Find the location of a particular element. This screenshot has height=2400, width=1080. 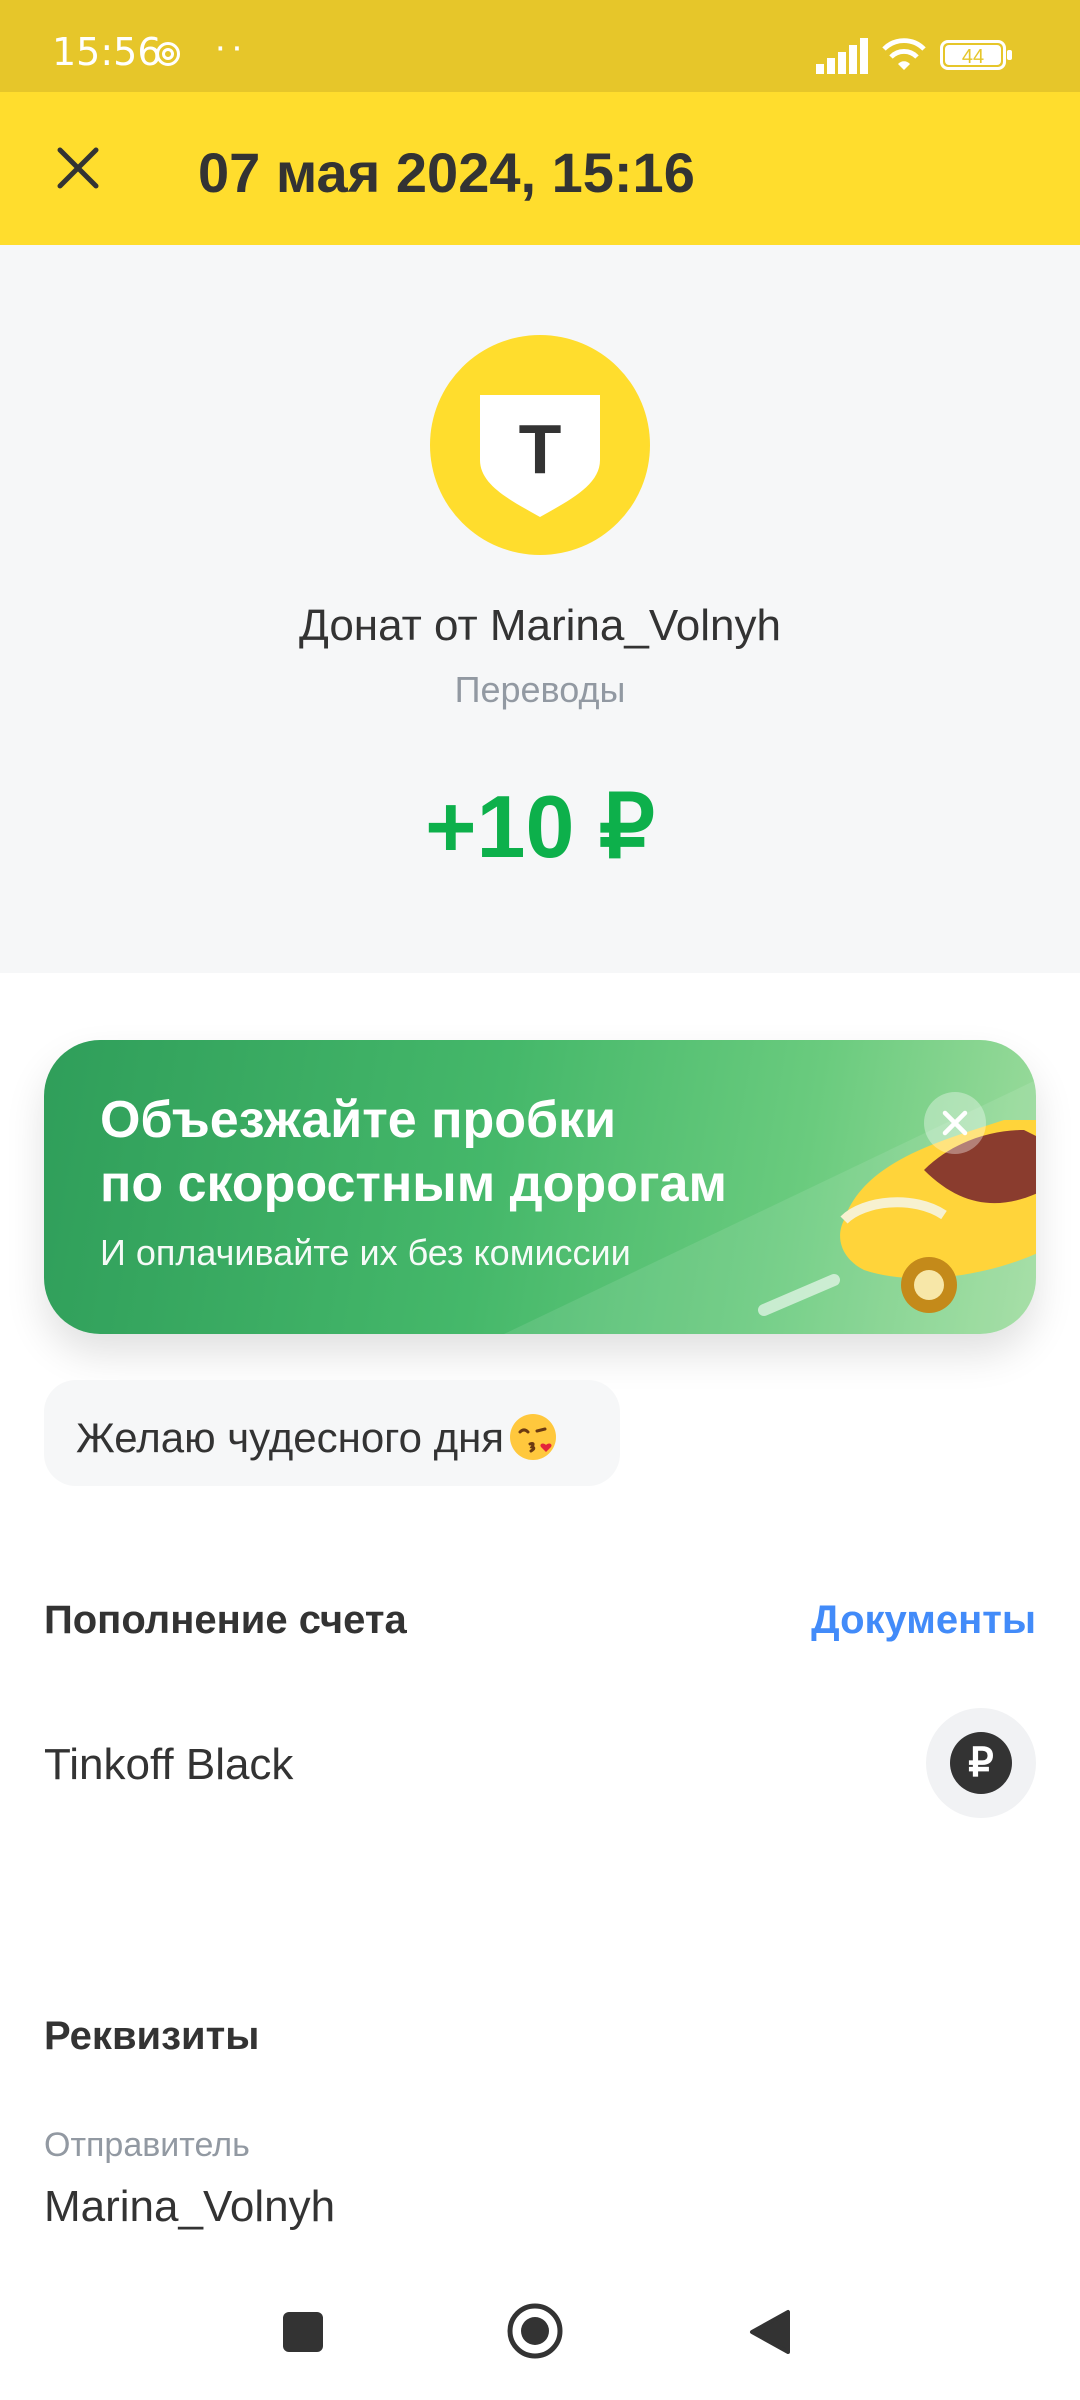

wifi-icon is located at coordinates (904, 54).